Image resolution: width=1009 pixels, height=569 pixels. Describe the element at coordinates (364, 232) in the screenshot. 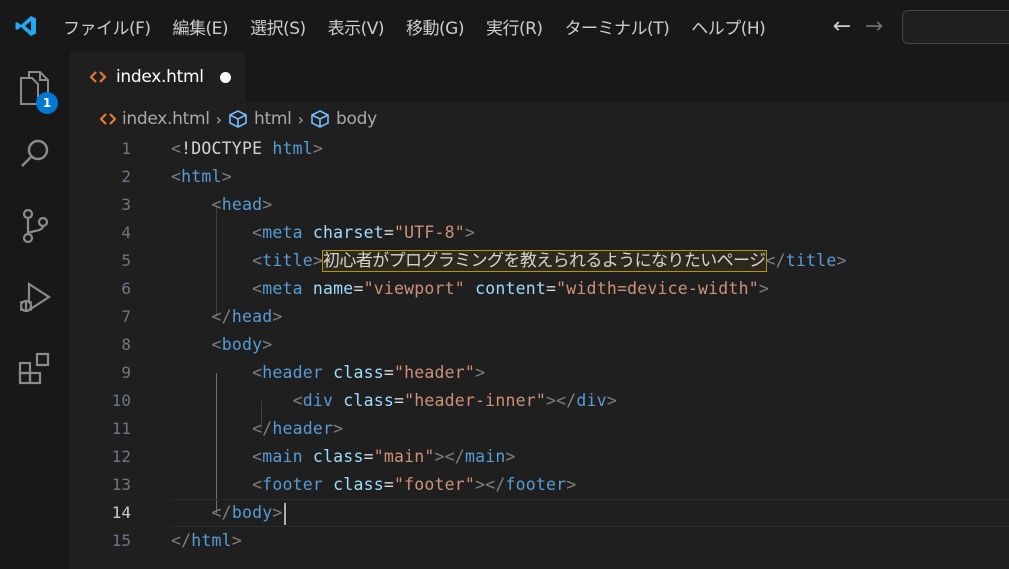

I see `line-content: <meta charset="UTF-8">` at that location.